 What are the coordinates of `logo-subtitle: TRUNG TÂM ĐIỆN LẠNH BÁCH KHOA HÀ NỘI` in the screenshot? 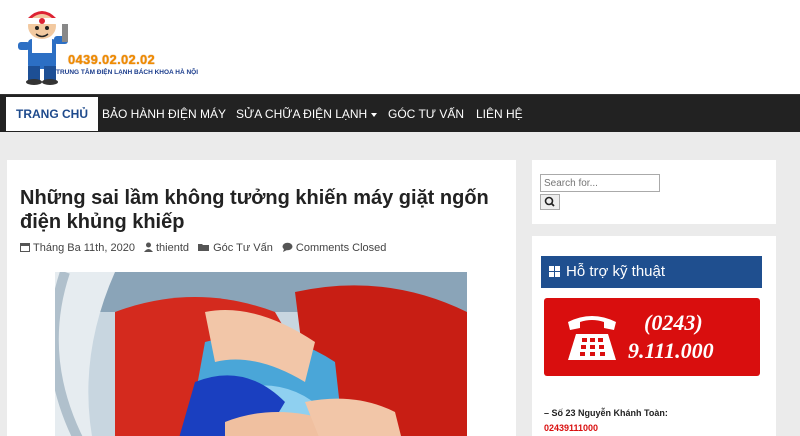 It's located at (127, 72).